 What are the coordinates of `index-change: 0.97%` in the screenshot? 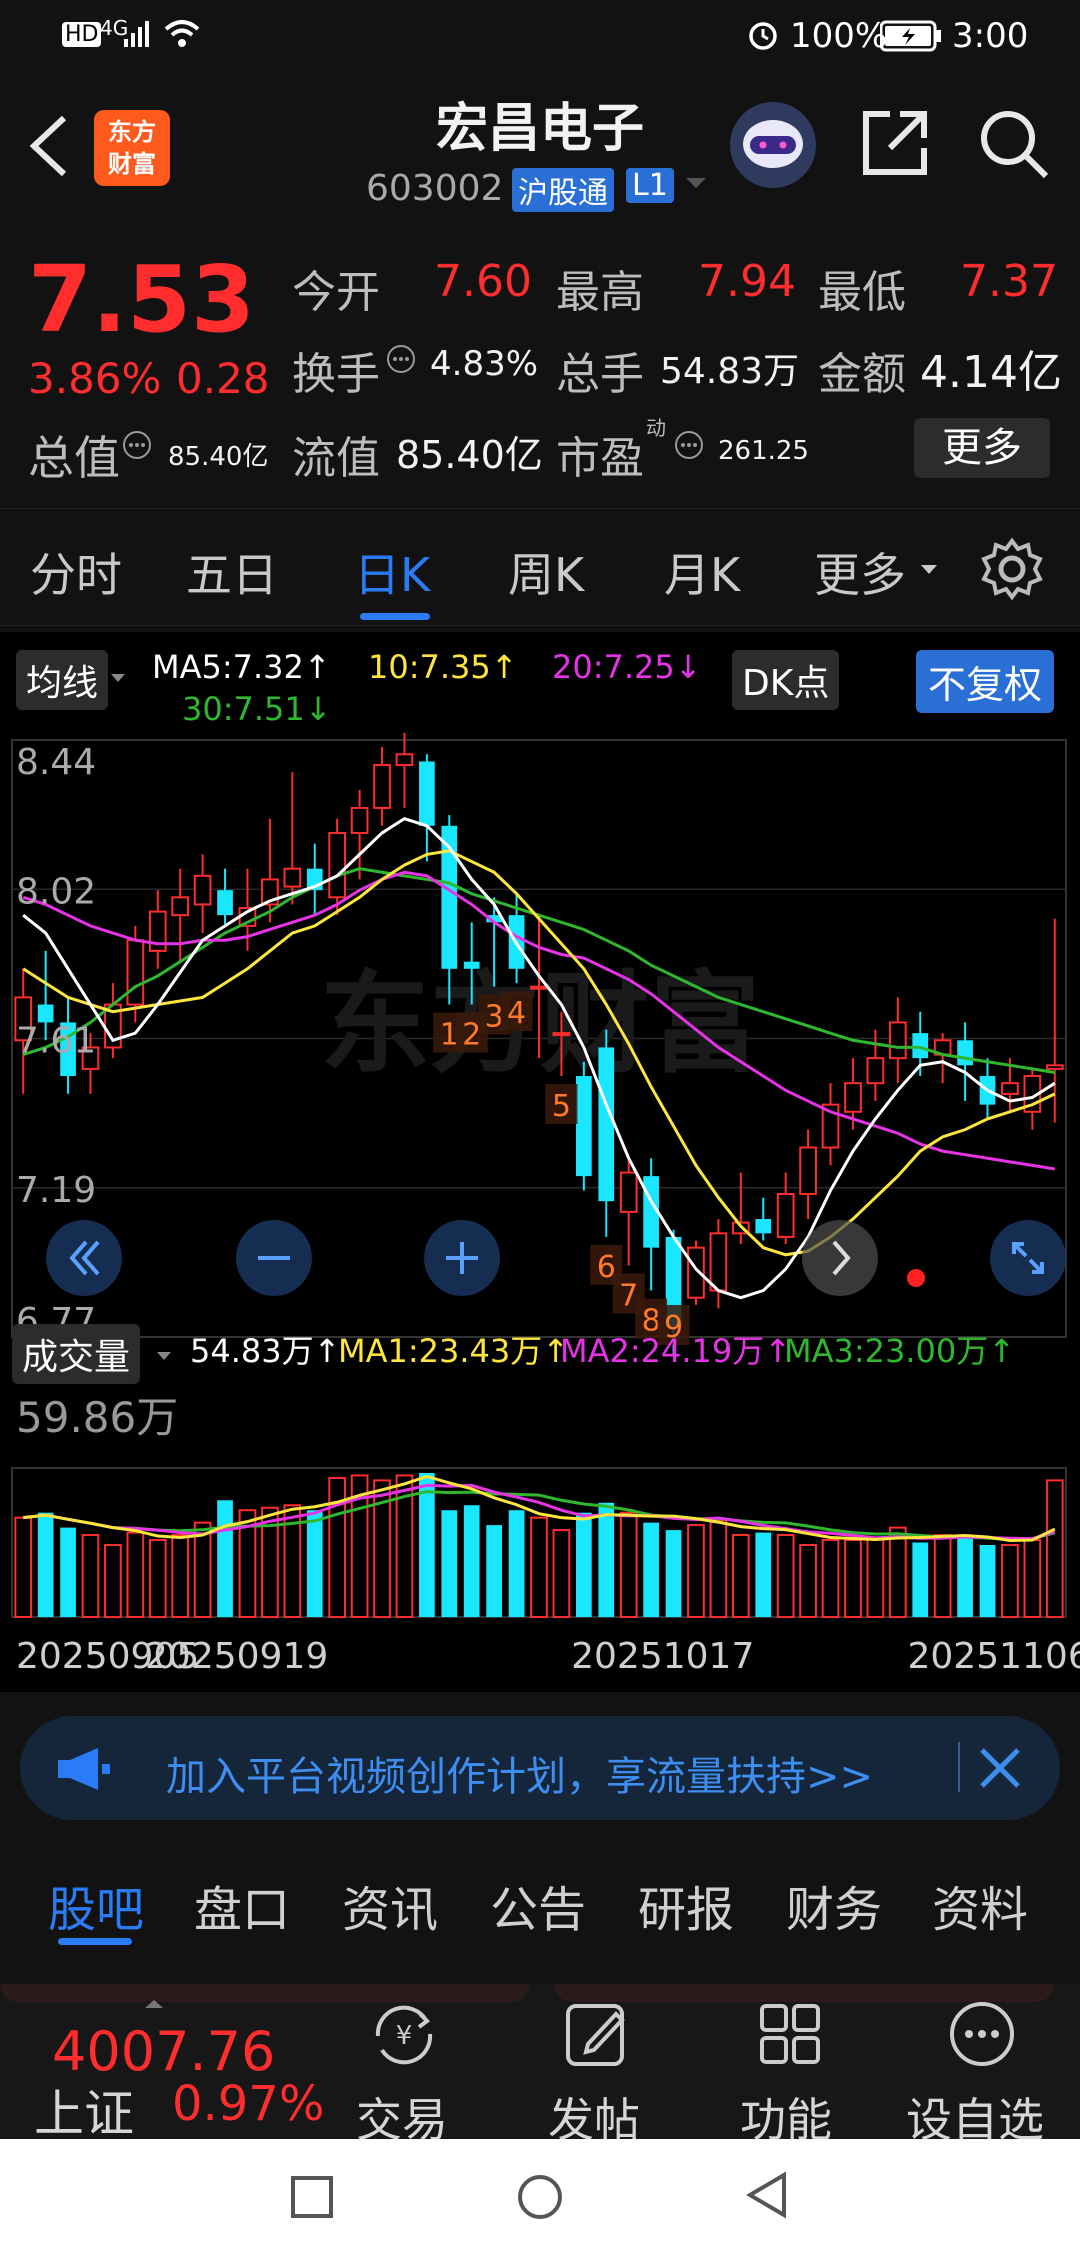 It's located at (248, 2104).